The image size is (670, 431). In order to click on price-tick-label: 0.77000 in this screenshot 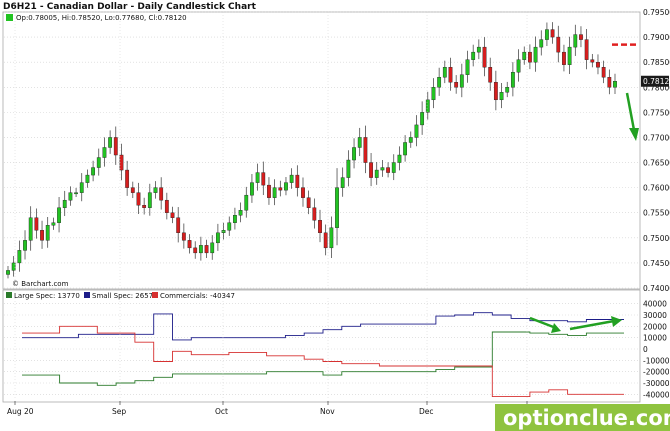, I will do `click(656, 137)`.